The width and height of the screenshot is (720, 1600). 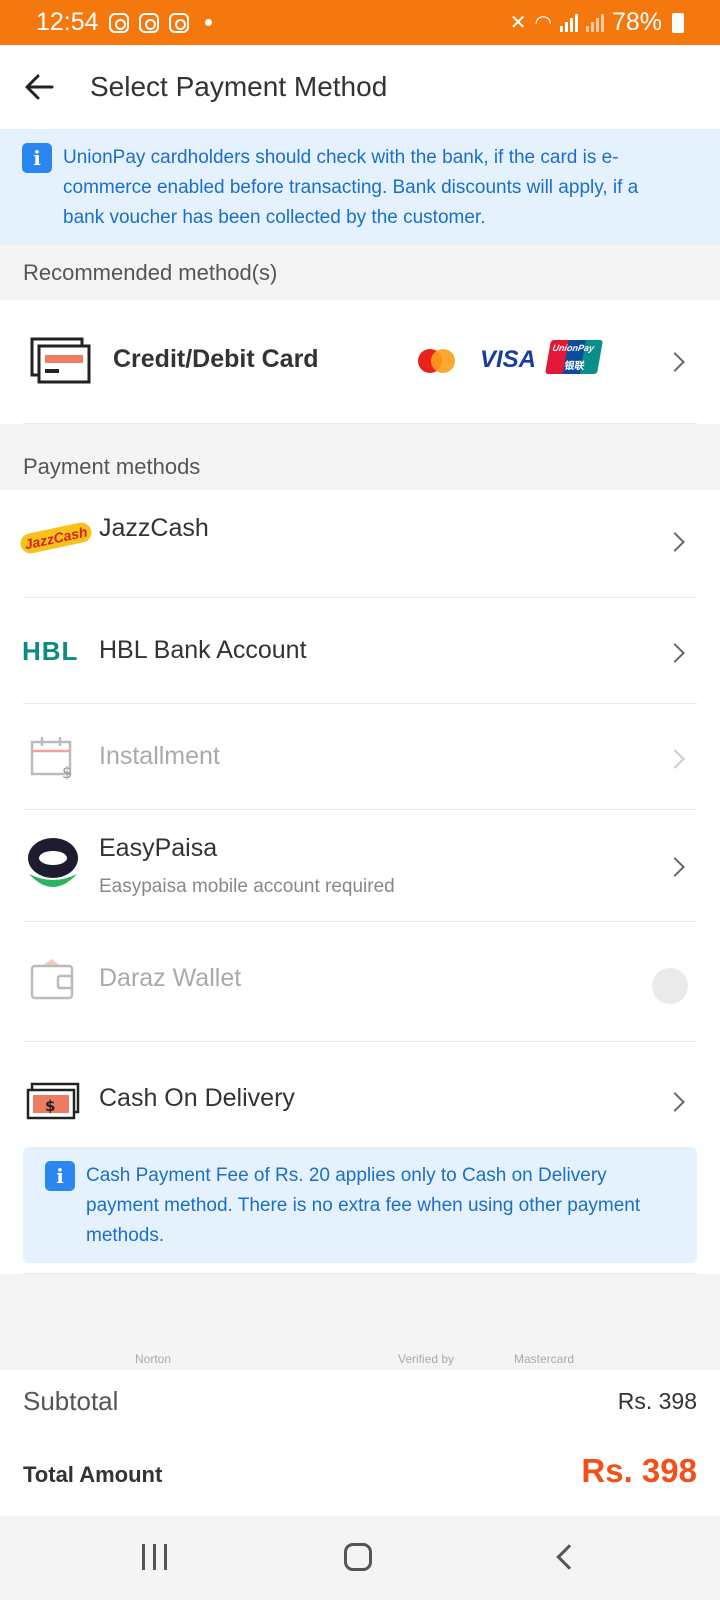 I want to click on battery-icon, so click(x=678, y=22).